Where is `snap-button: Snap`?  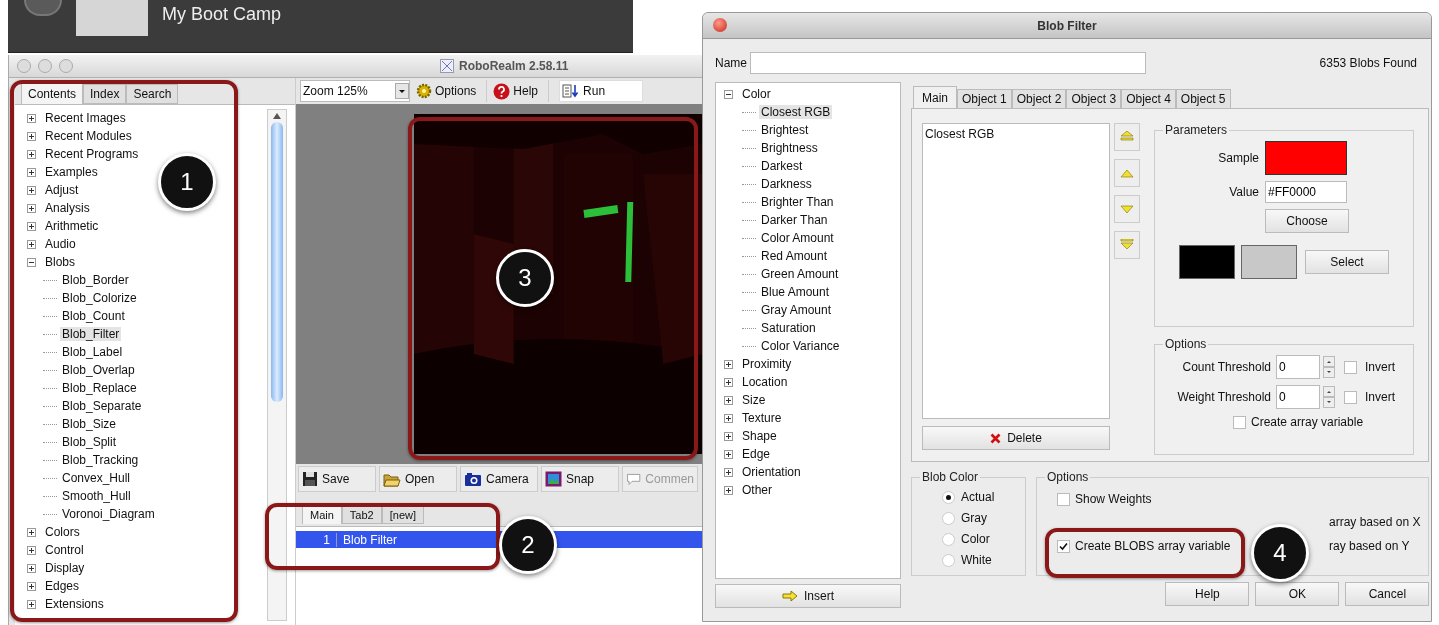 snap-button: Snap is located at coordinates (580, 479).